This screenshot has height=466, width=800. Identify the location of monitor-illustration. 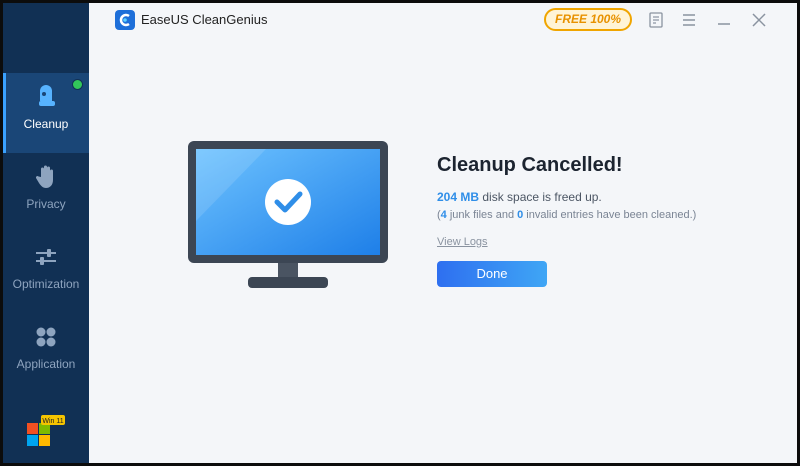
(288, 214).